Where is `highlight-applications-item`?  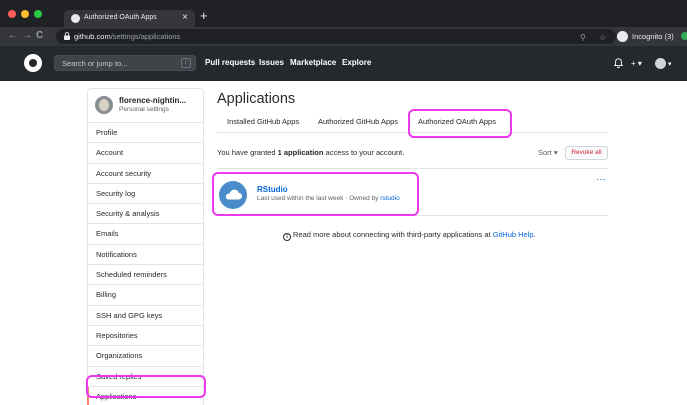
highlight-applications-item is located at coordinates (146, 386).